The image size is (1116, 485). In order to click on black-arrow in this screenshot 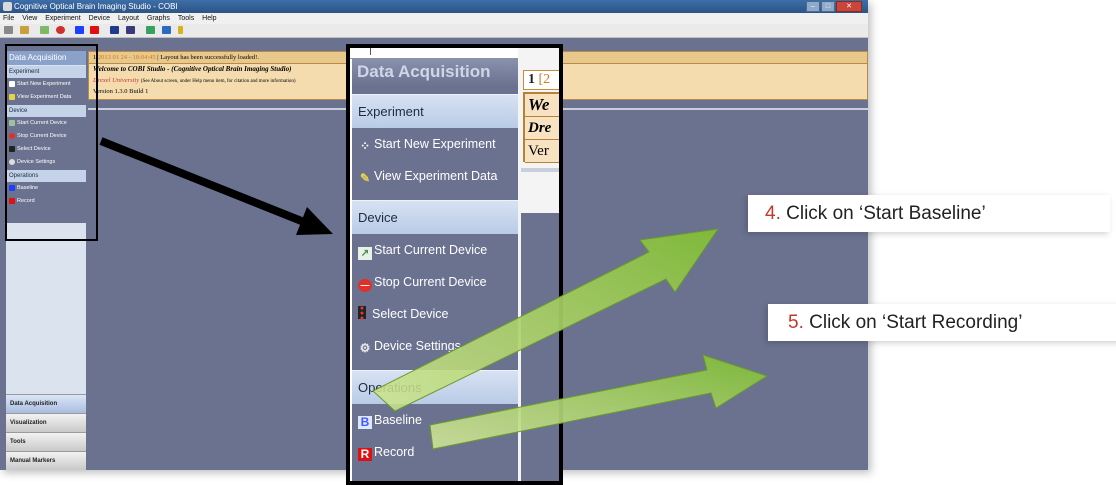, I will do `click(216, 186)`.